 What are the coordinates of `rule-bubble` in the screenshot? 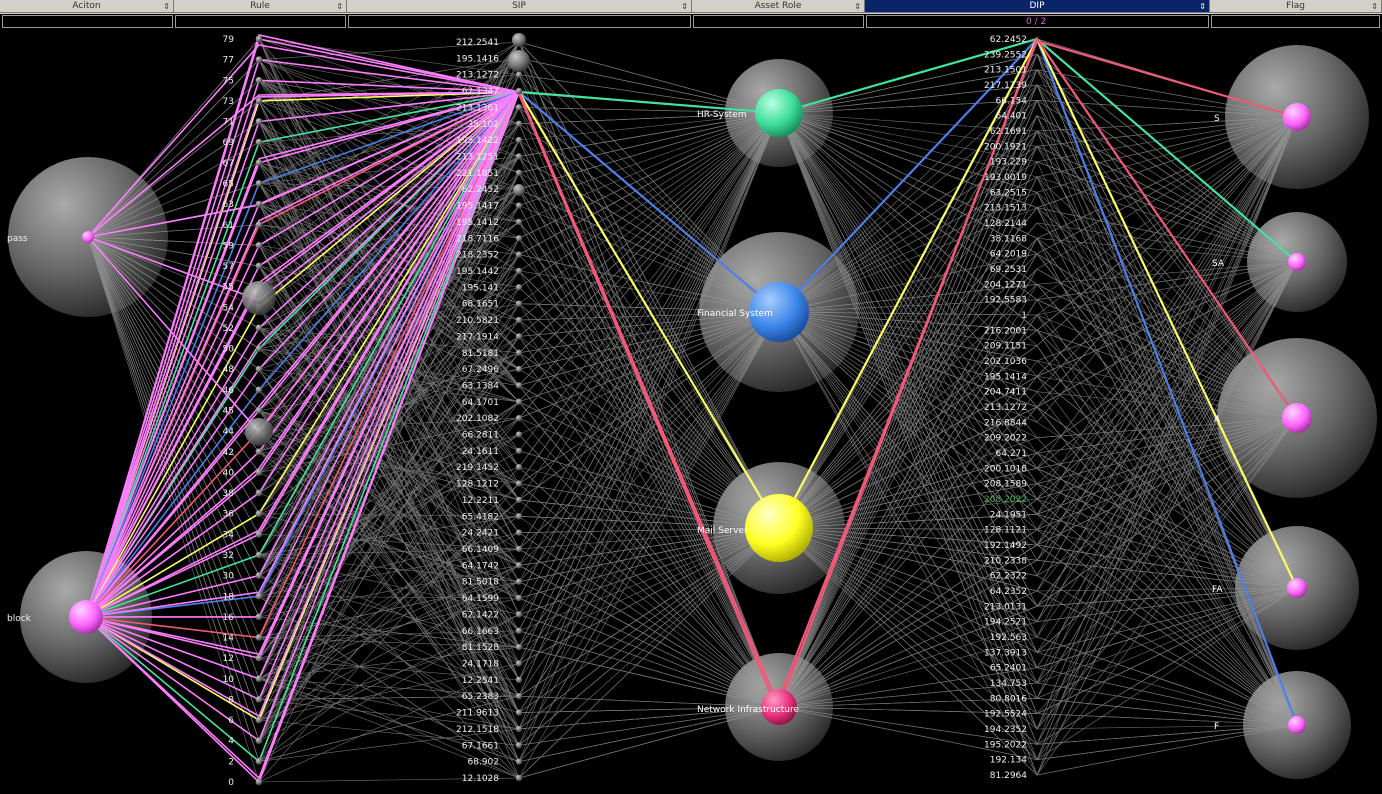 It's located at (259, 298).